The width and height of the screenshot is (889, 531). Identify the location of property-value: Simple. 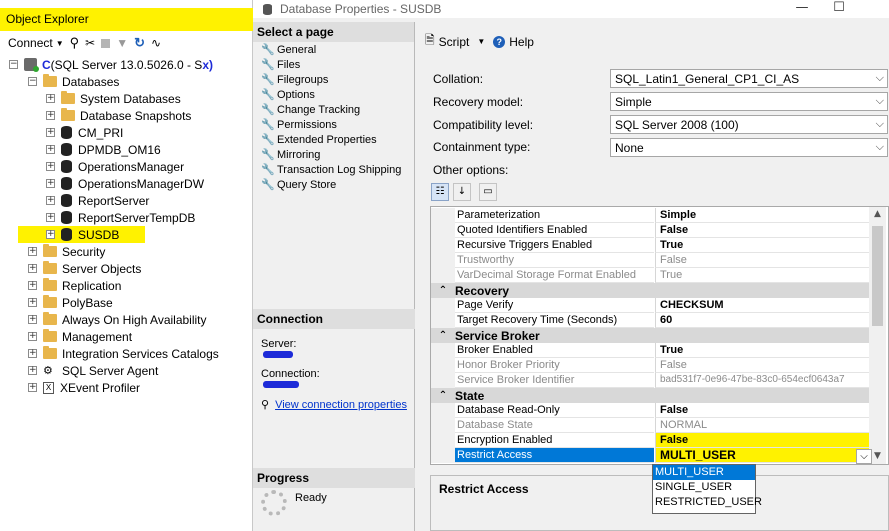
(769, 215).